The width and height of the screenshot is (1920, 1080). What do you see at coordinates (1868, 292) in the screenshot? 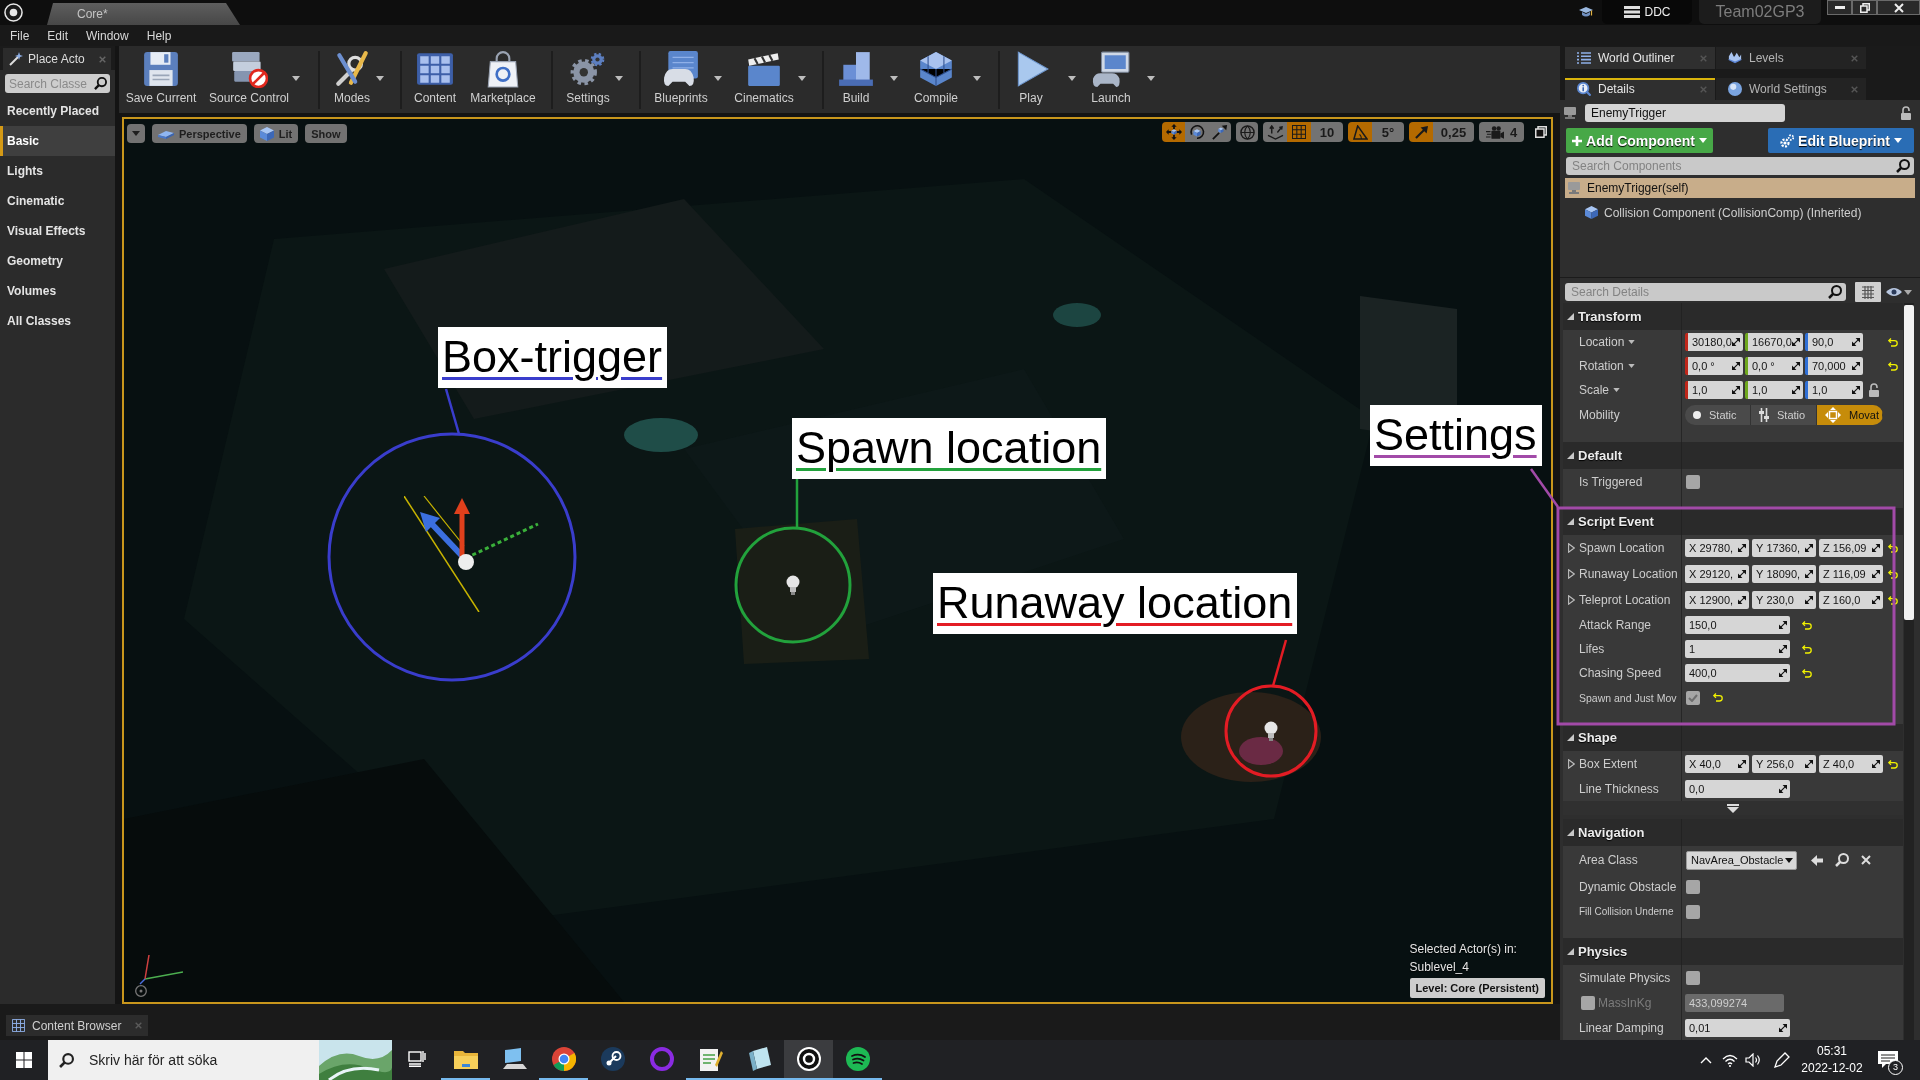
I see `table-view-icon` at bounding box center [1868, 292].